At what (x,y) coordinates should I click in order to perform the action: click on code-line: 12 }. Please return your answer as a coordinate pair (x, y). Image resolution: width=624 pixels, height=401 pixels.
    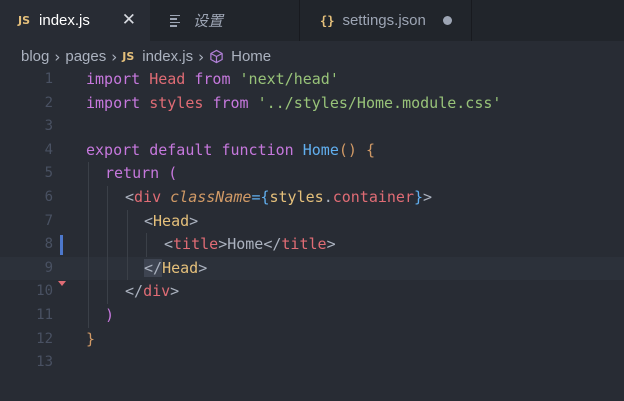
    Looking at the image, I should click on (312, 340).